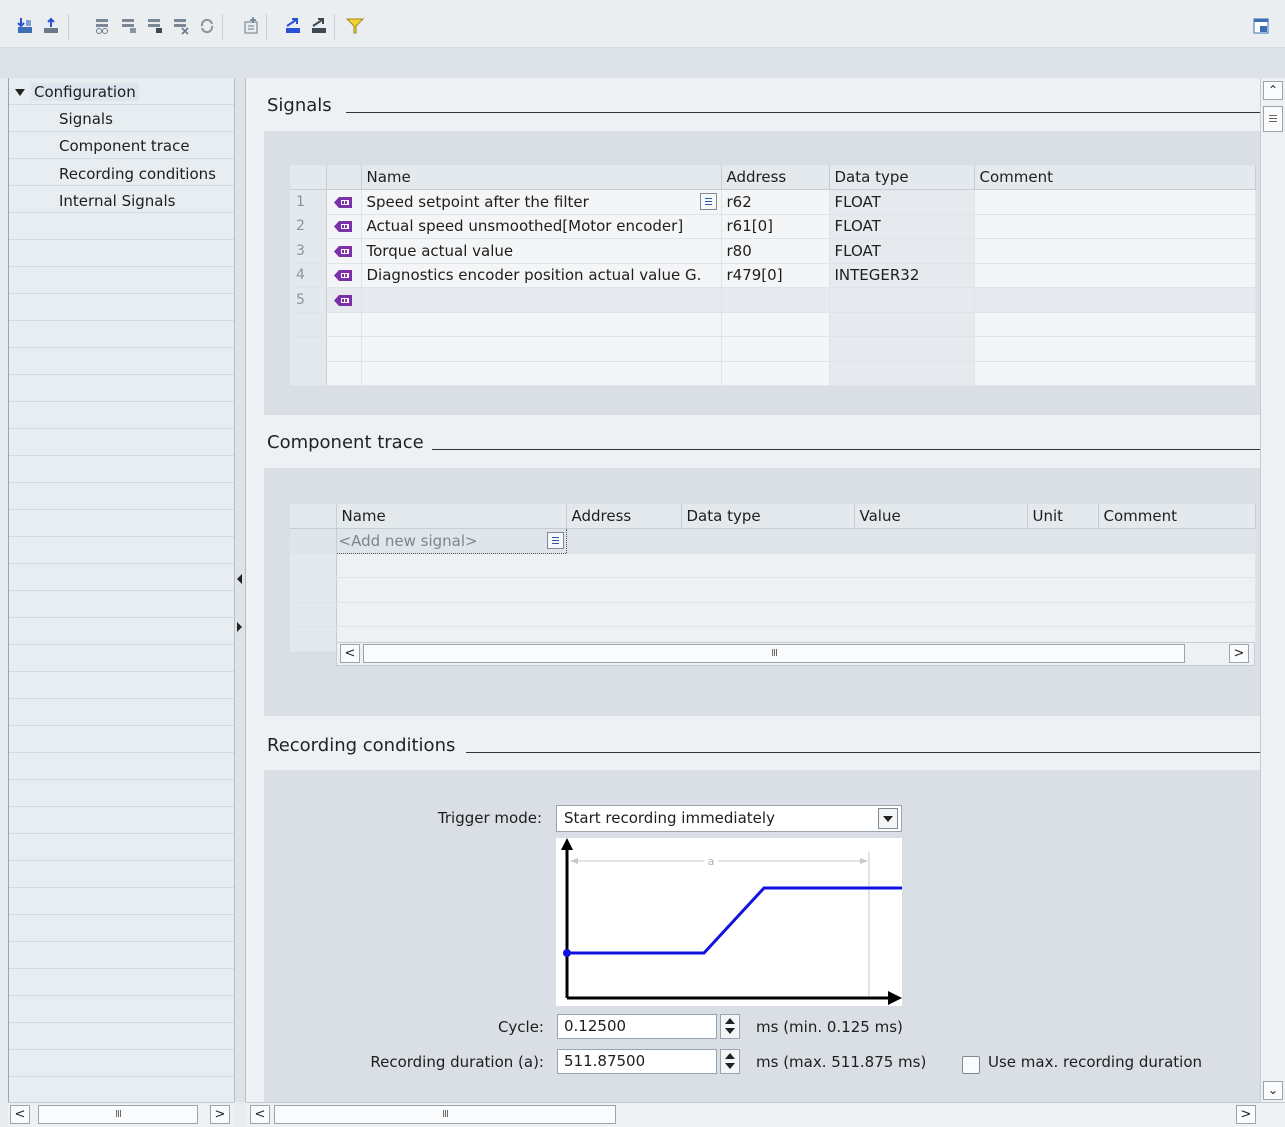 This screenshot has width=1285, height=1127. Describe the element at coordinates (308, 202) in the screenshot. I see `row-number: 1` at that location.